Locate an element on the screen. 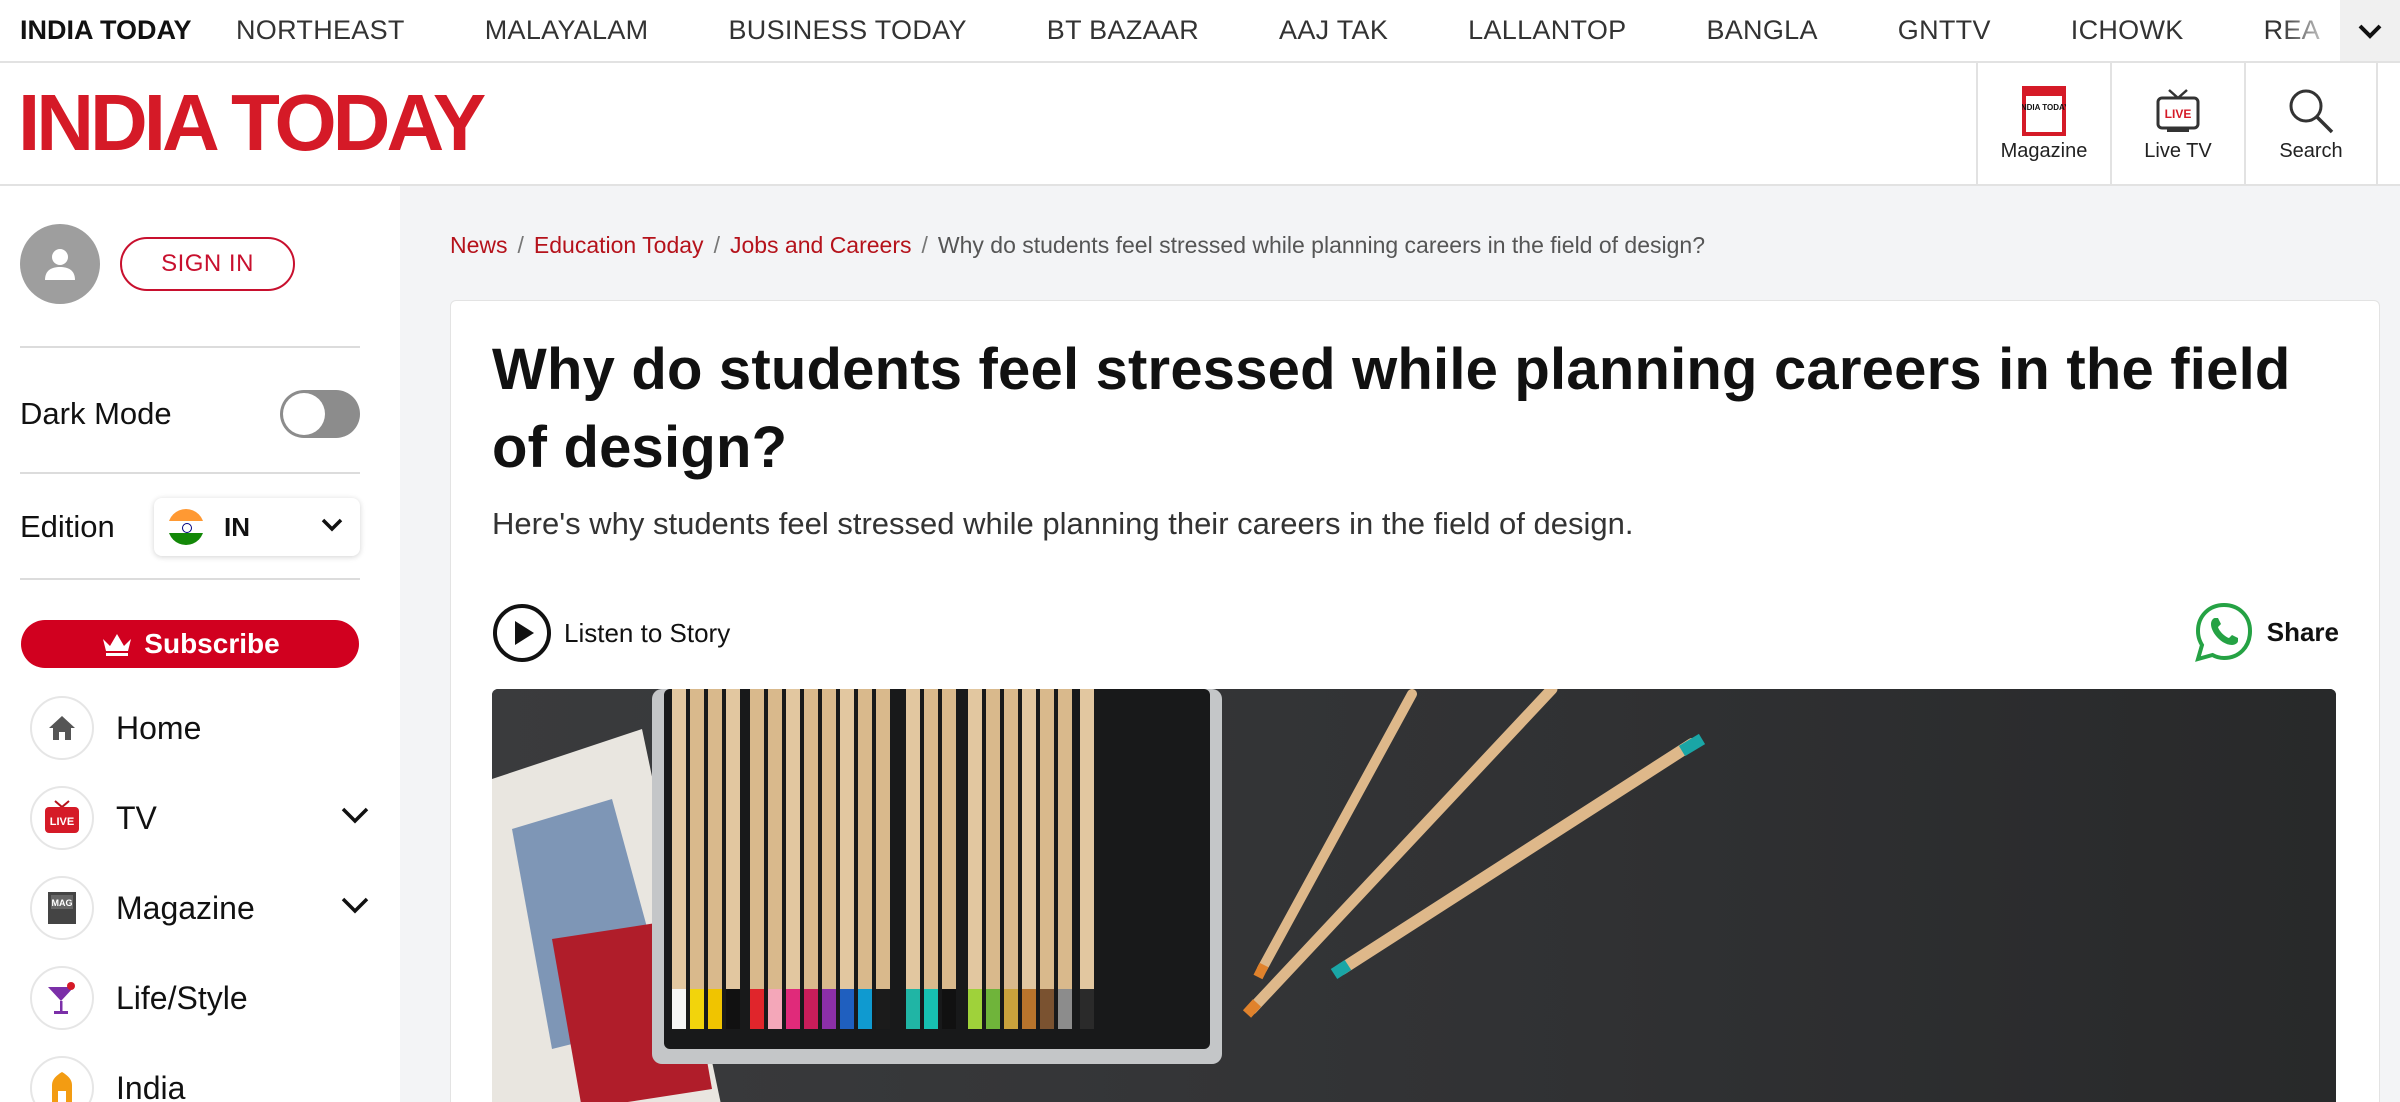  live-tv-label: Live TV is located at coordinates (2178, 151).